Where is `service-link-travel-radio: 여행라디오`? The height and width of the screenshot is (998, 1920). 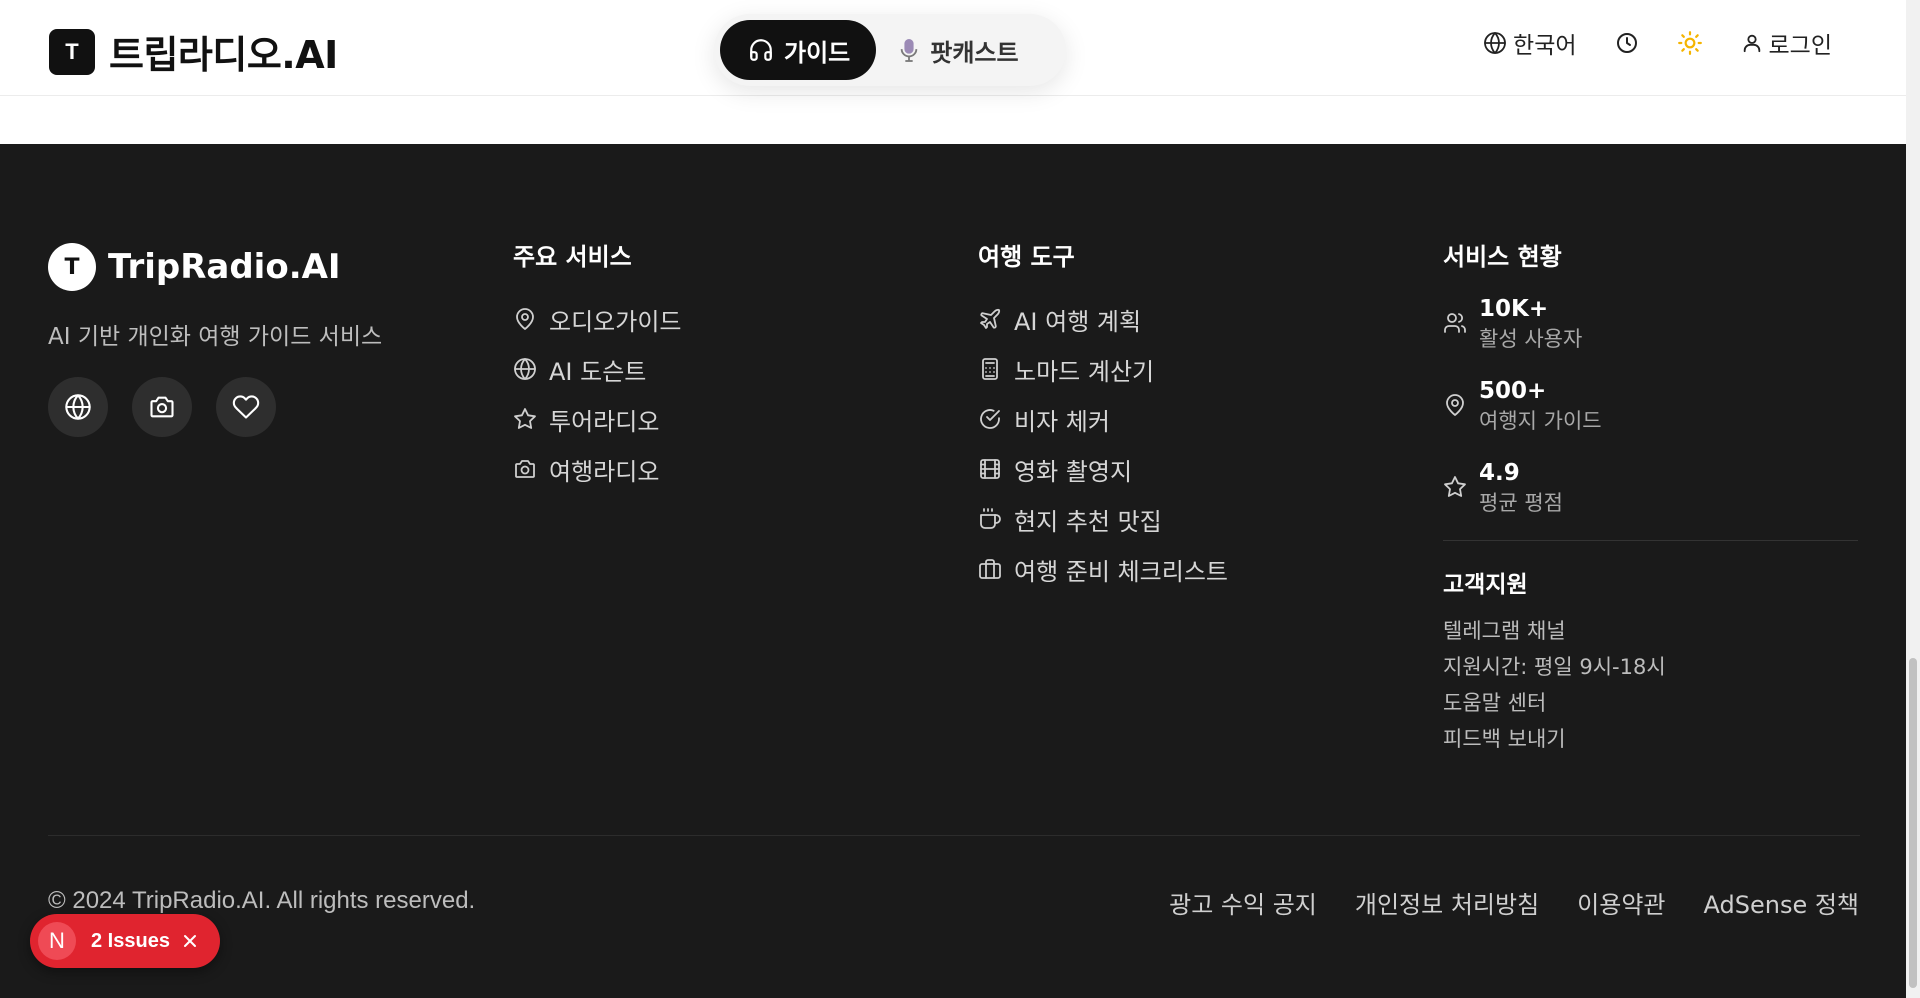
service-link-travel-radio: 여행라디오 is located at coordinates (597, 469).